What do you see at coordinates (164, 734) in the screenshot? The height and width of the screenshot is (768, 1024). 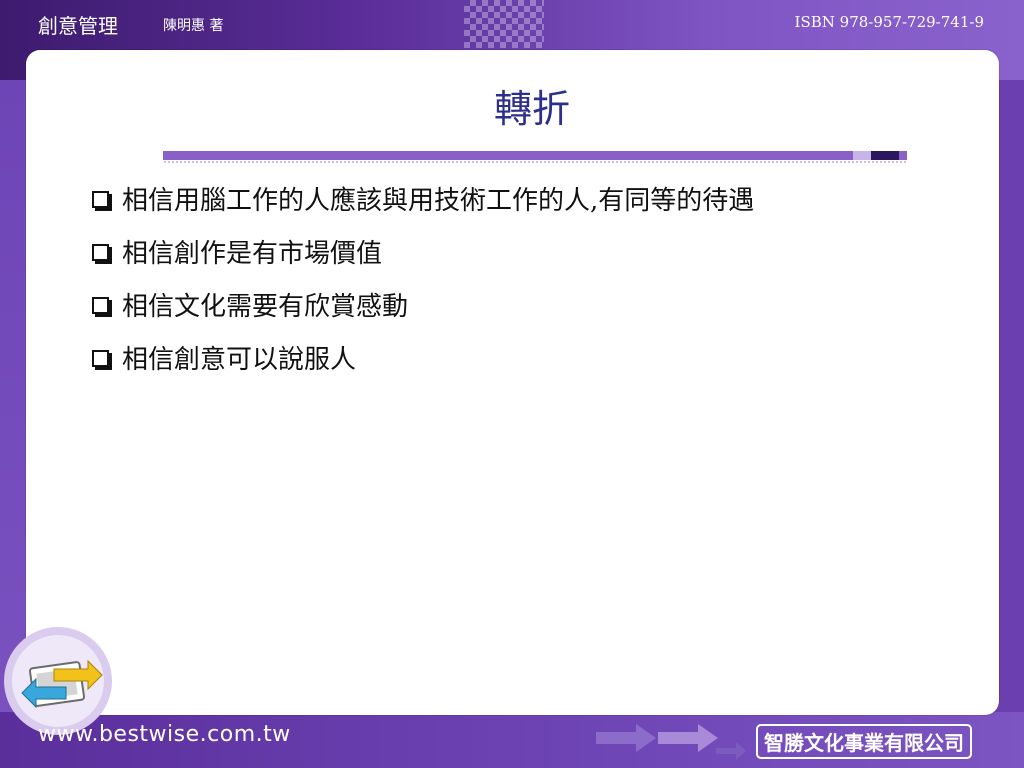 I see `website-url: www.bestwise.com.tw` at bounding box center [164, 734].